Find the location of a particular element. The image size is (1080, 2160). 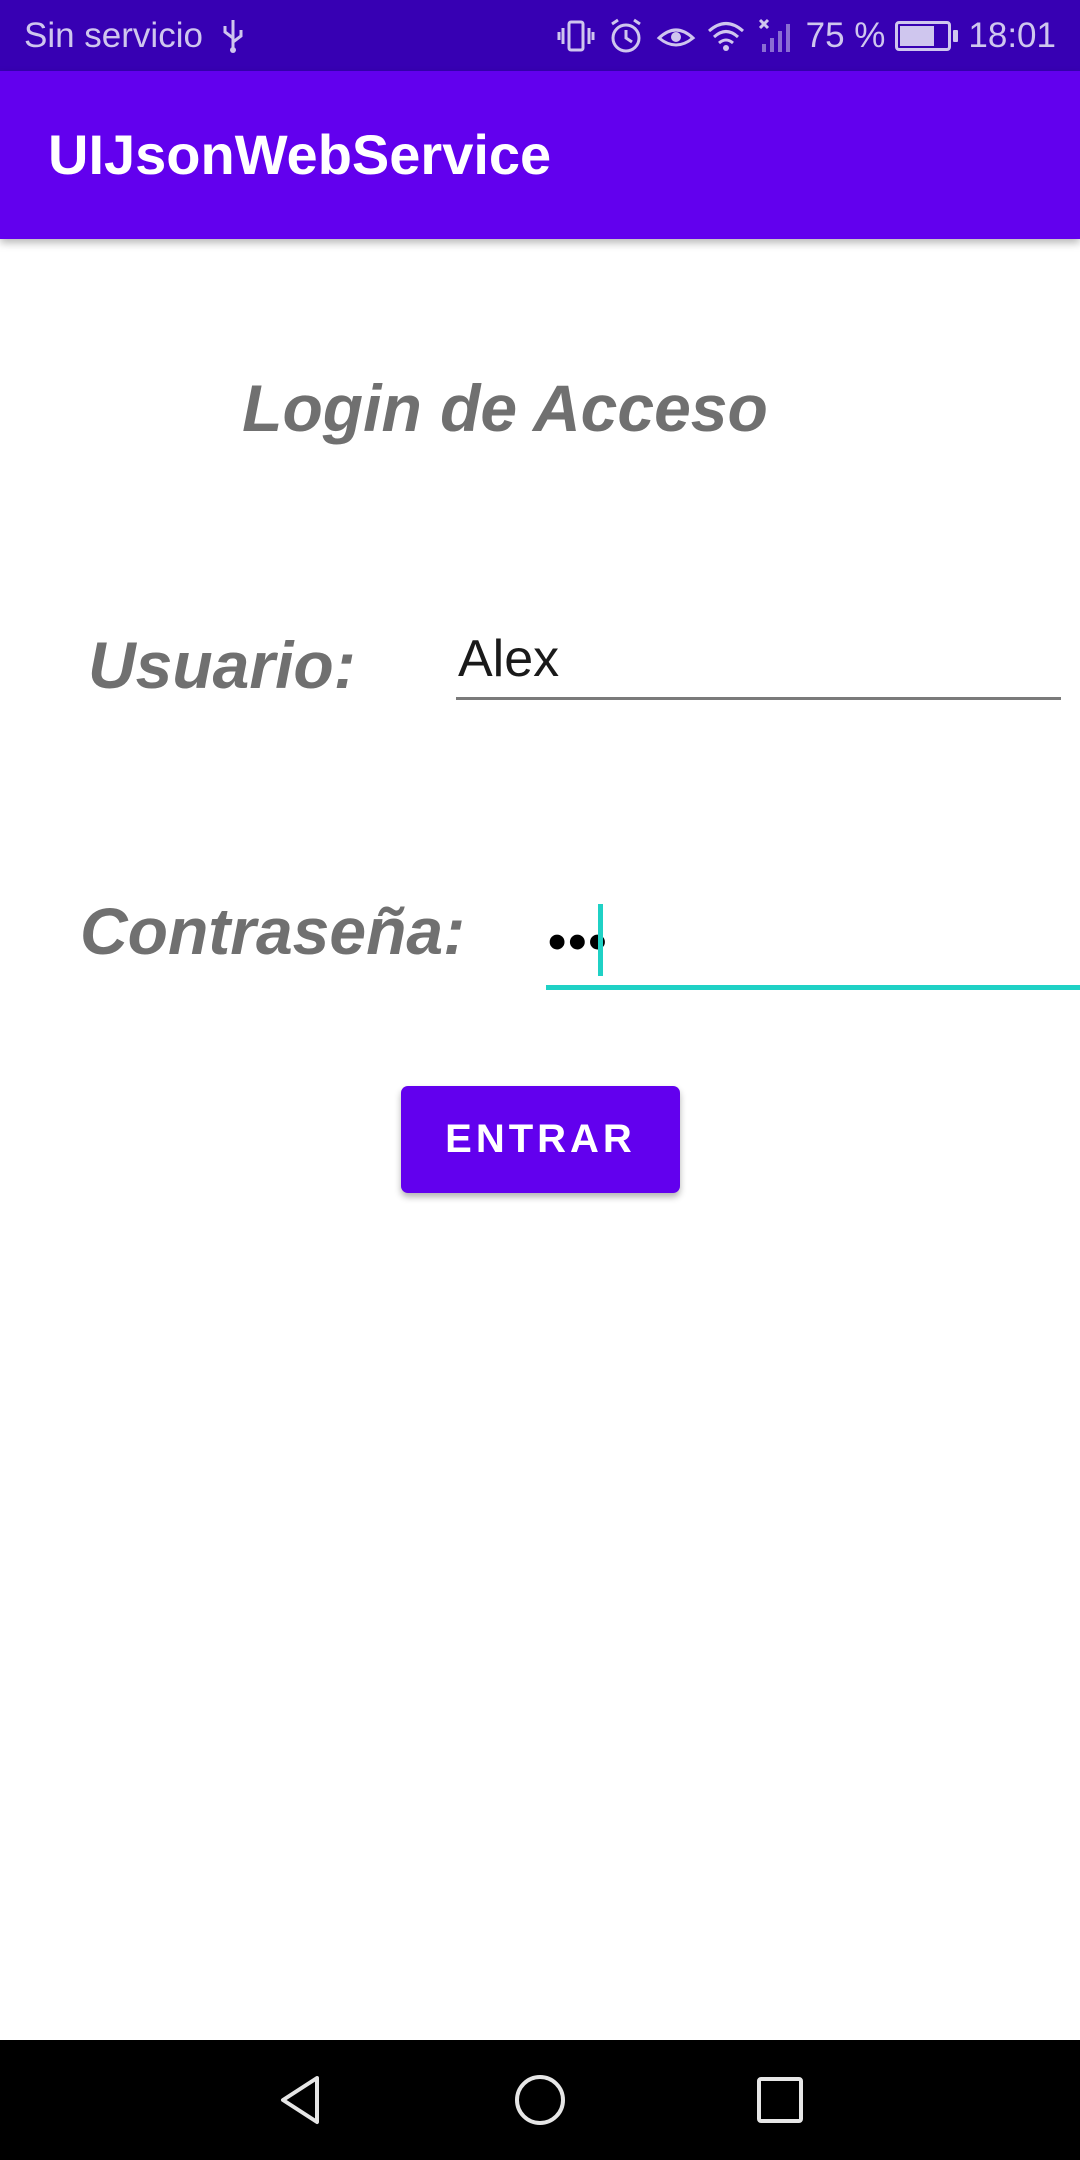

carrier-text: Sin servicio is located at coordinates (113, 35).